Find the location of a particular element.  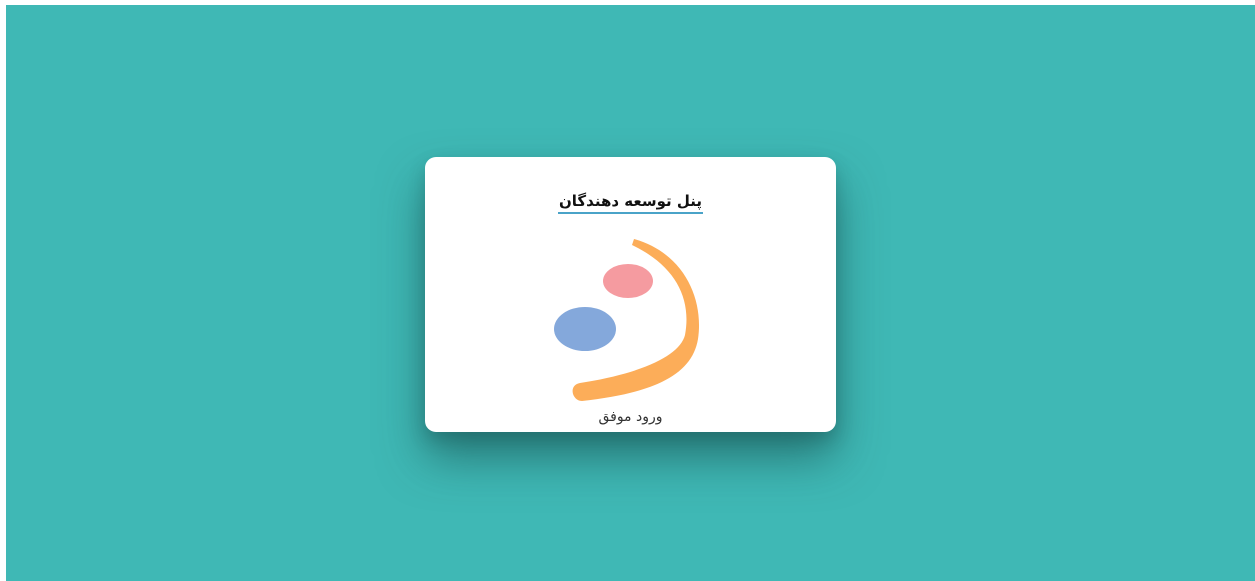

brand-logo-icon is located at coordinates (627, 320).